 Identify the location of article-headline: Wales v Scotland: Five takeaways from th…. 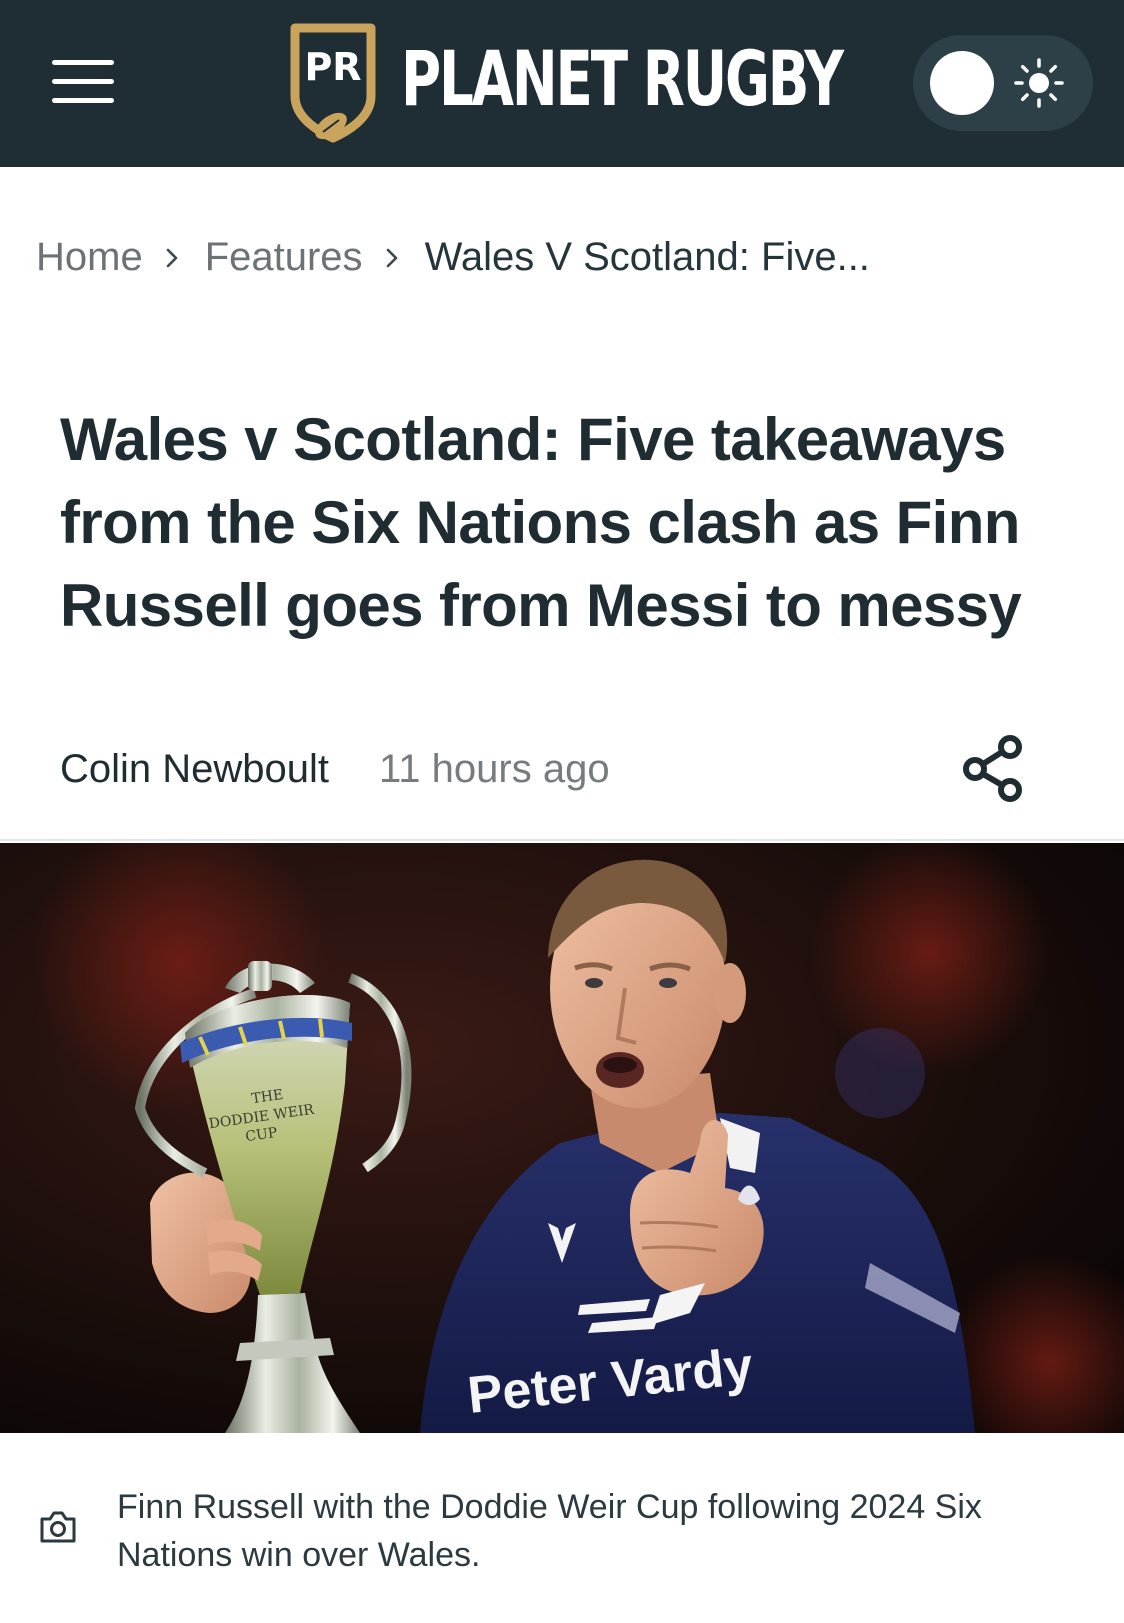
(541, 522).